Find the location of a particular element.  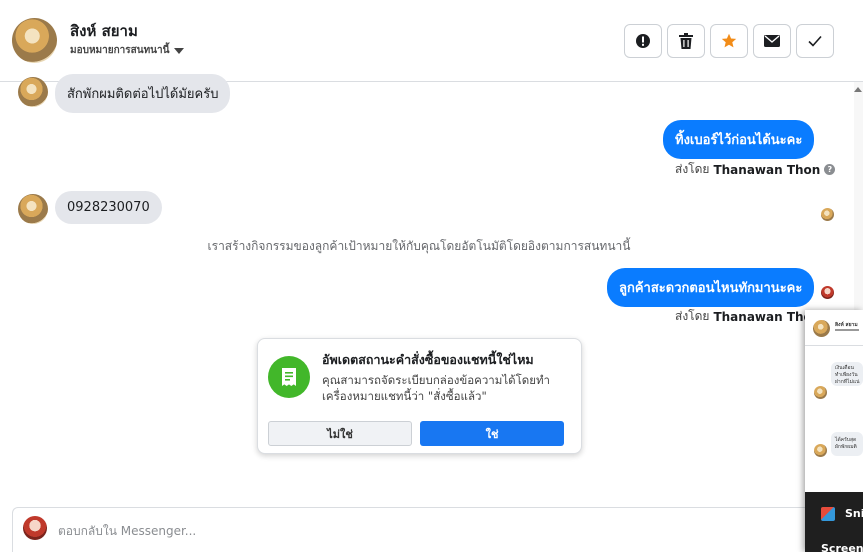

preview-text: ผักพักผมติ is located at coordinates (846, 447).